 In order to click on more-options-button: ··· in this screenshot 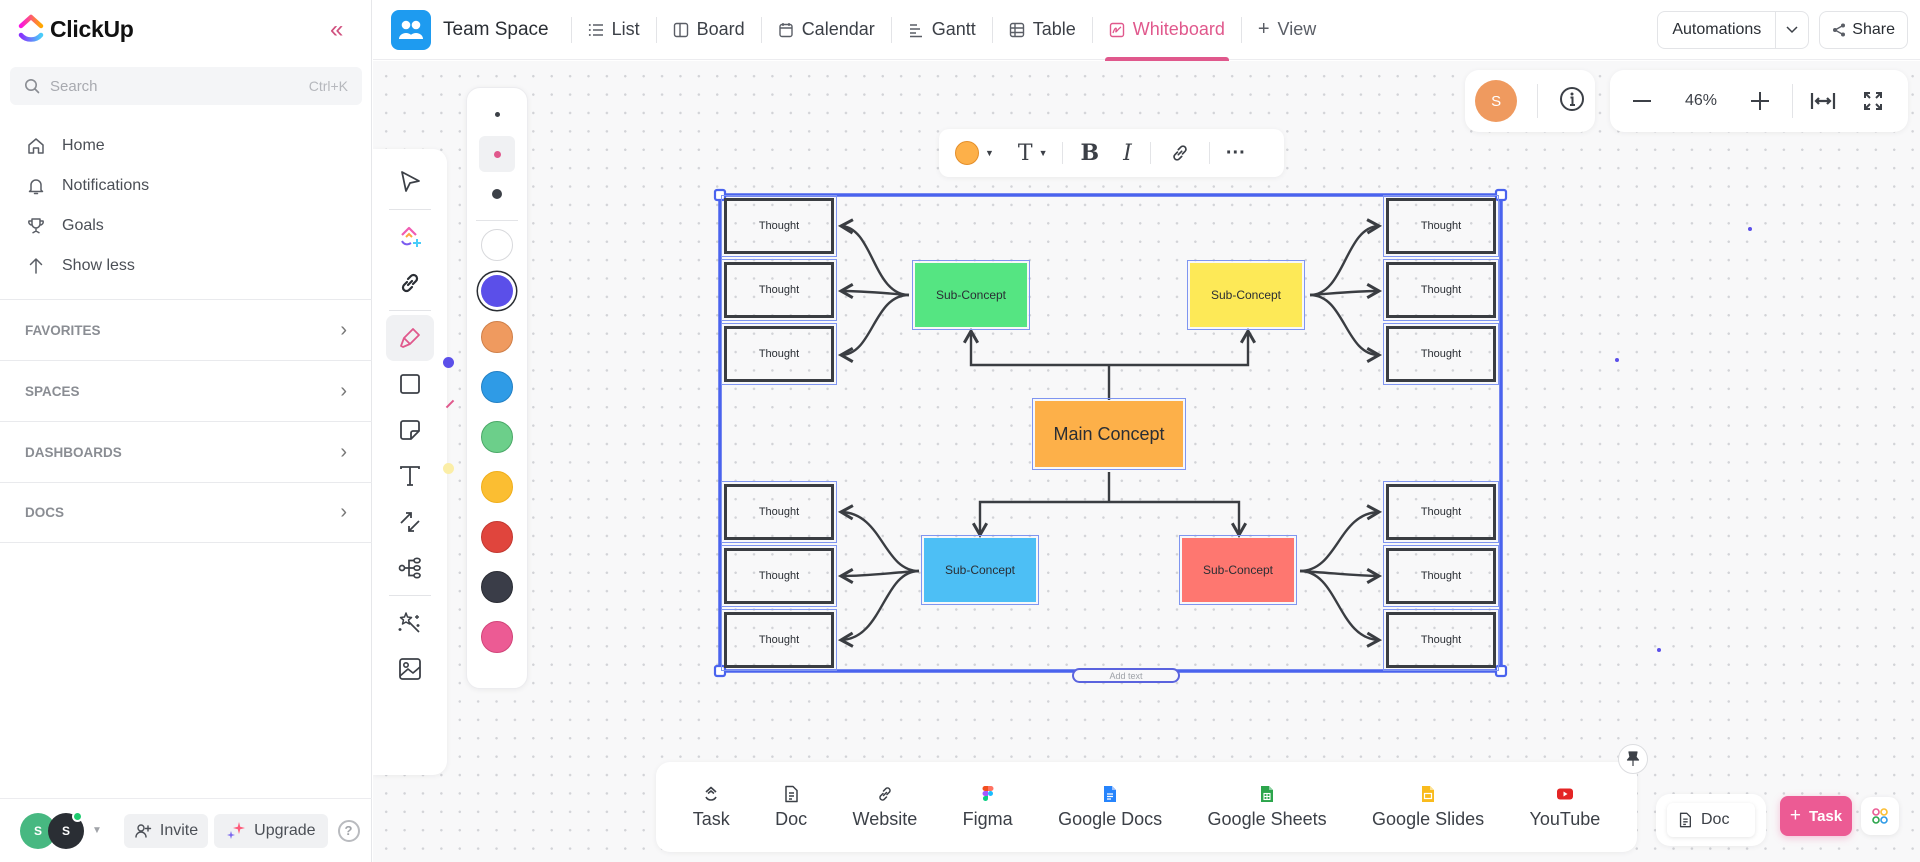, I will do `click(1236, 153)`.